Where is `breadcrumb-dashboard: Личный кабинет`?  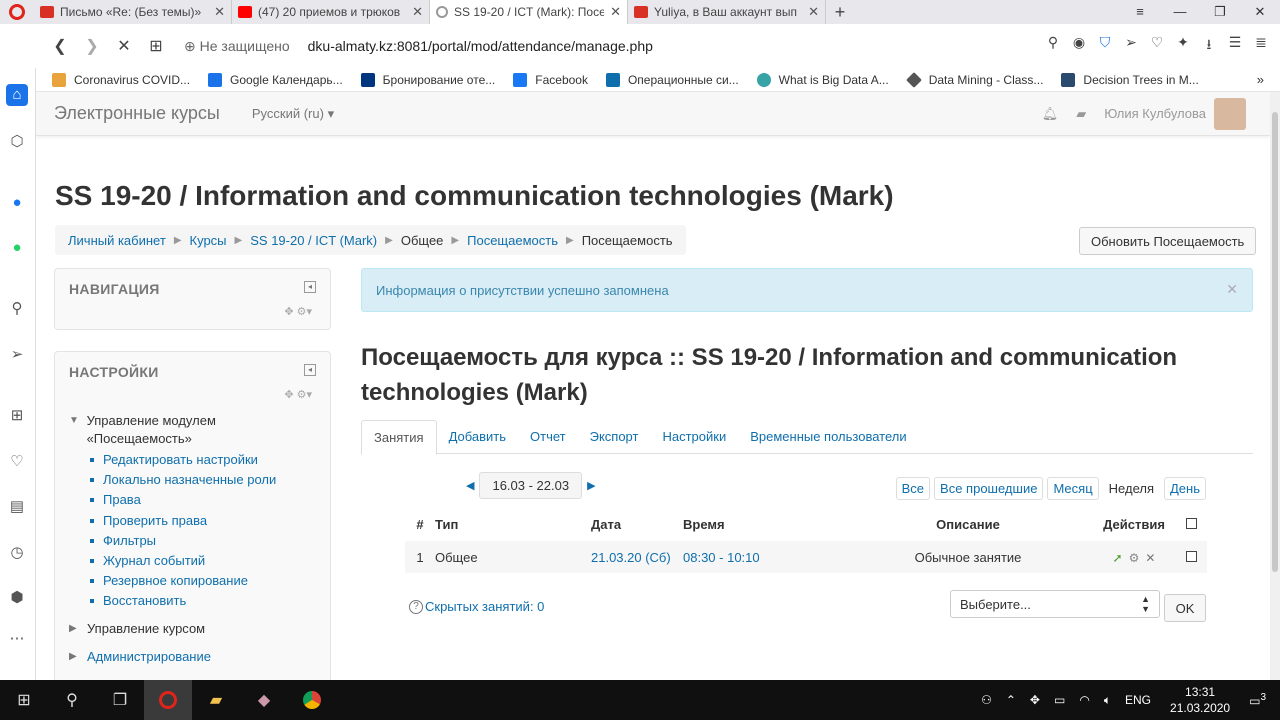 breadcrumb-dashboard: Личный кабинет is located at coordinates (117, 240).